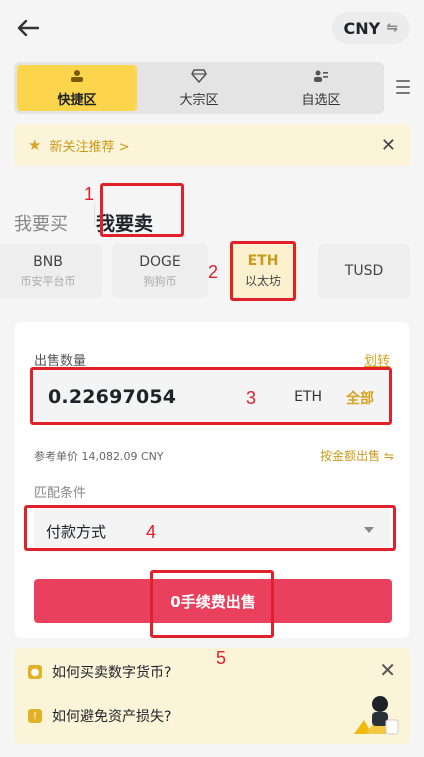 The height and width of the screenshot is (757, 424). I want to click on tab-quick-zone-label: 快捷区, so click(77, 100).